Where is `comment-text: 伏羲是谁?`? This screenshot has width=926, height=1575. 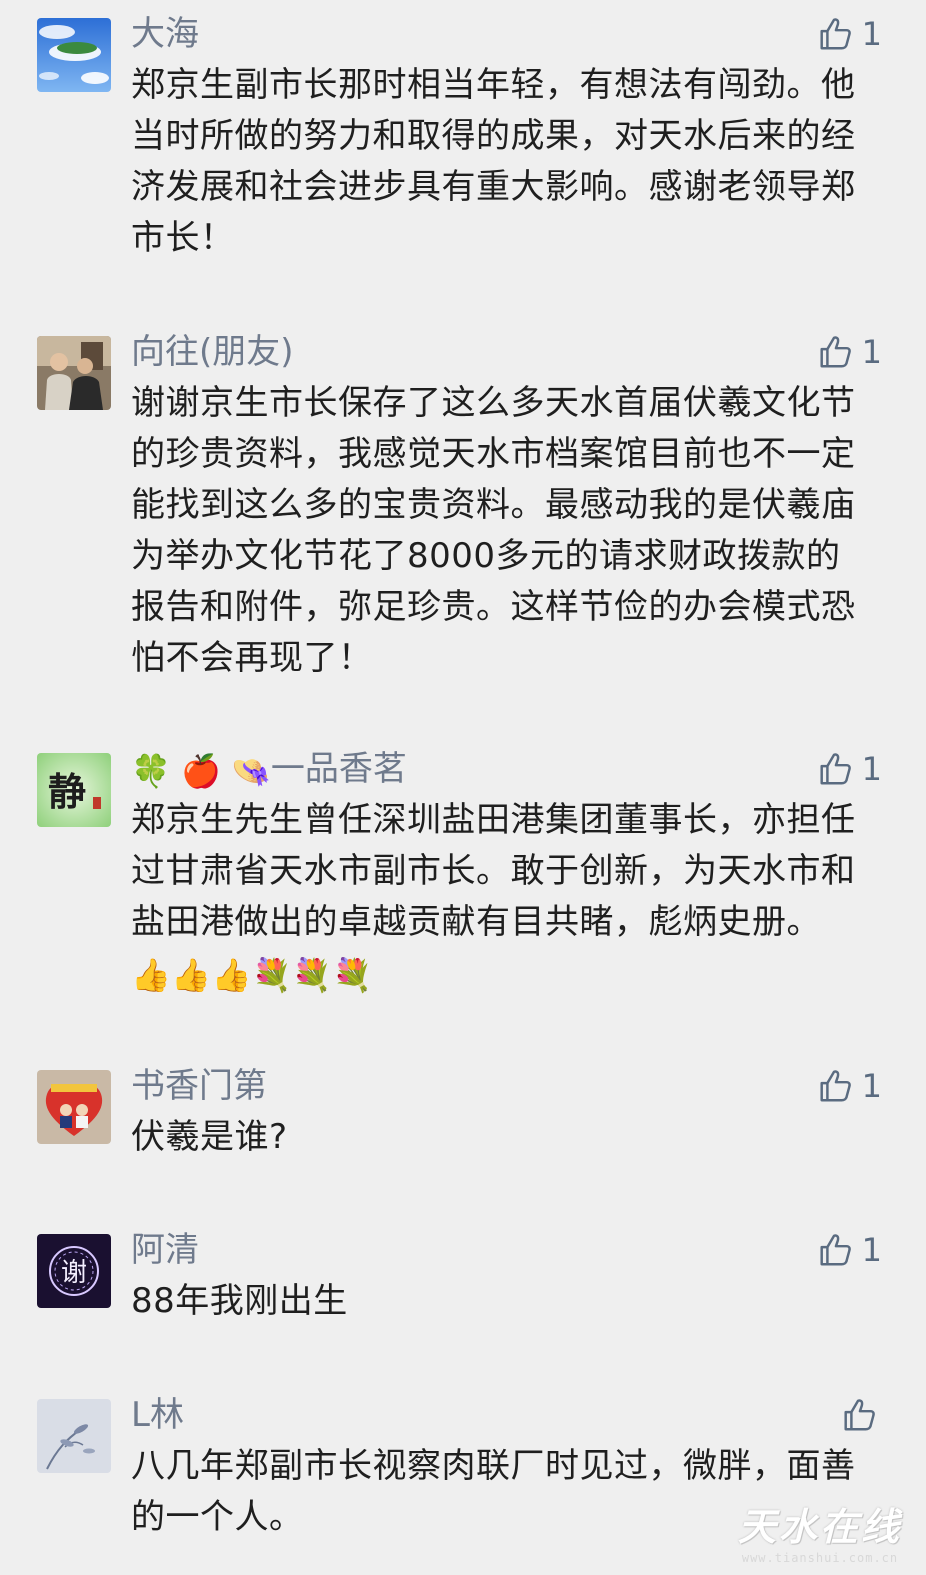 comment-text: 伏羲是谁? is located at coordinates (209, 1137).